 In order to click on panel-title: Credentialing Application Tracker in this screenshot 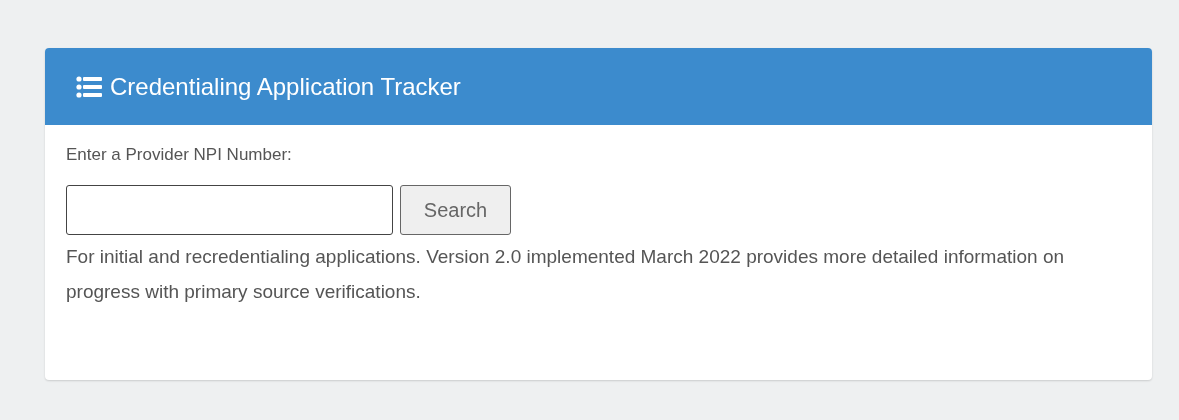, I will do `click(285, 86)`.